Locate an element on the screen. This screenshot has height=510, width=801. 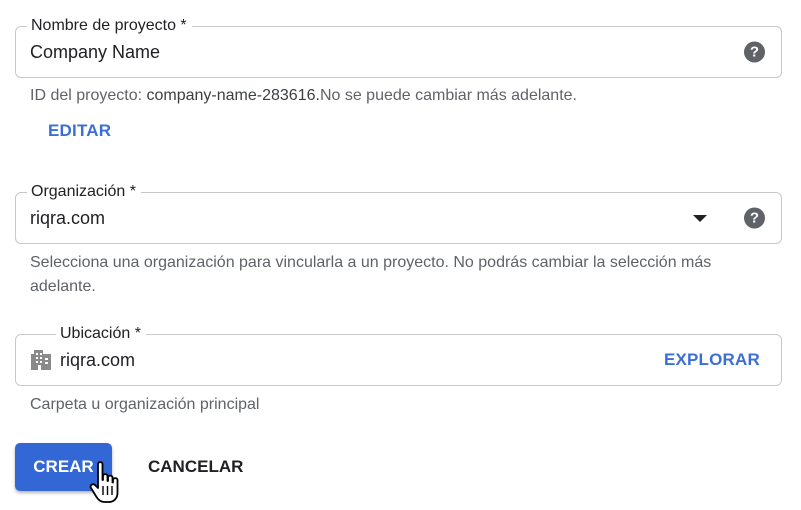
organization-field: Organización * riqra.com ? is located at coordinates (398, 213).